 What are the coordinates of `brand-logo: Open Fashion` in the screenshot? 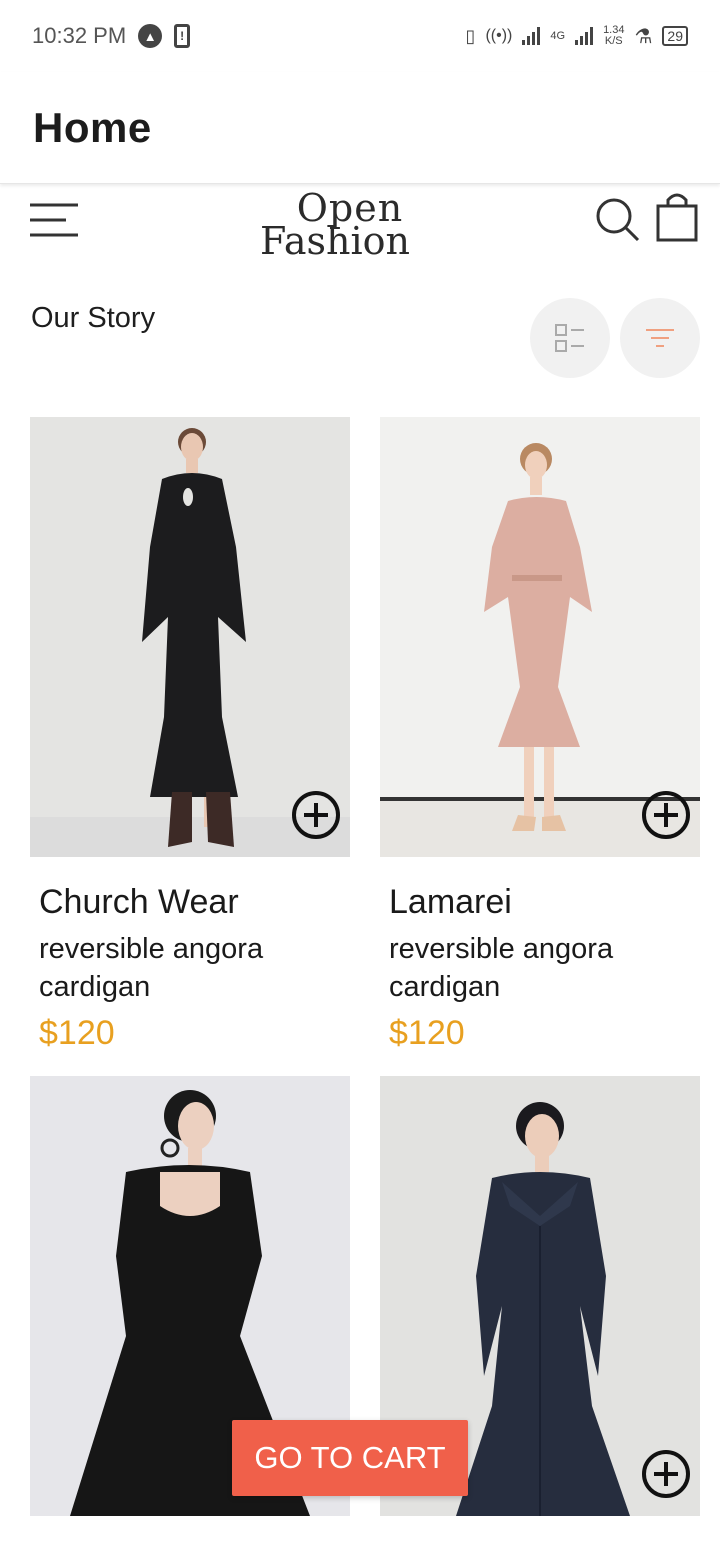 It's located at (335, 226).